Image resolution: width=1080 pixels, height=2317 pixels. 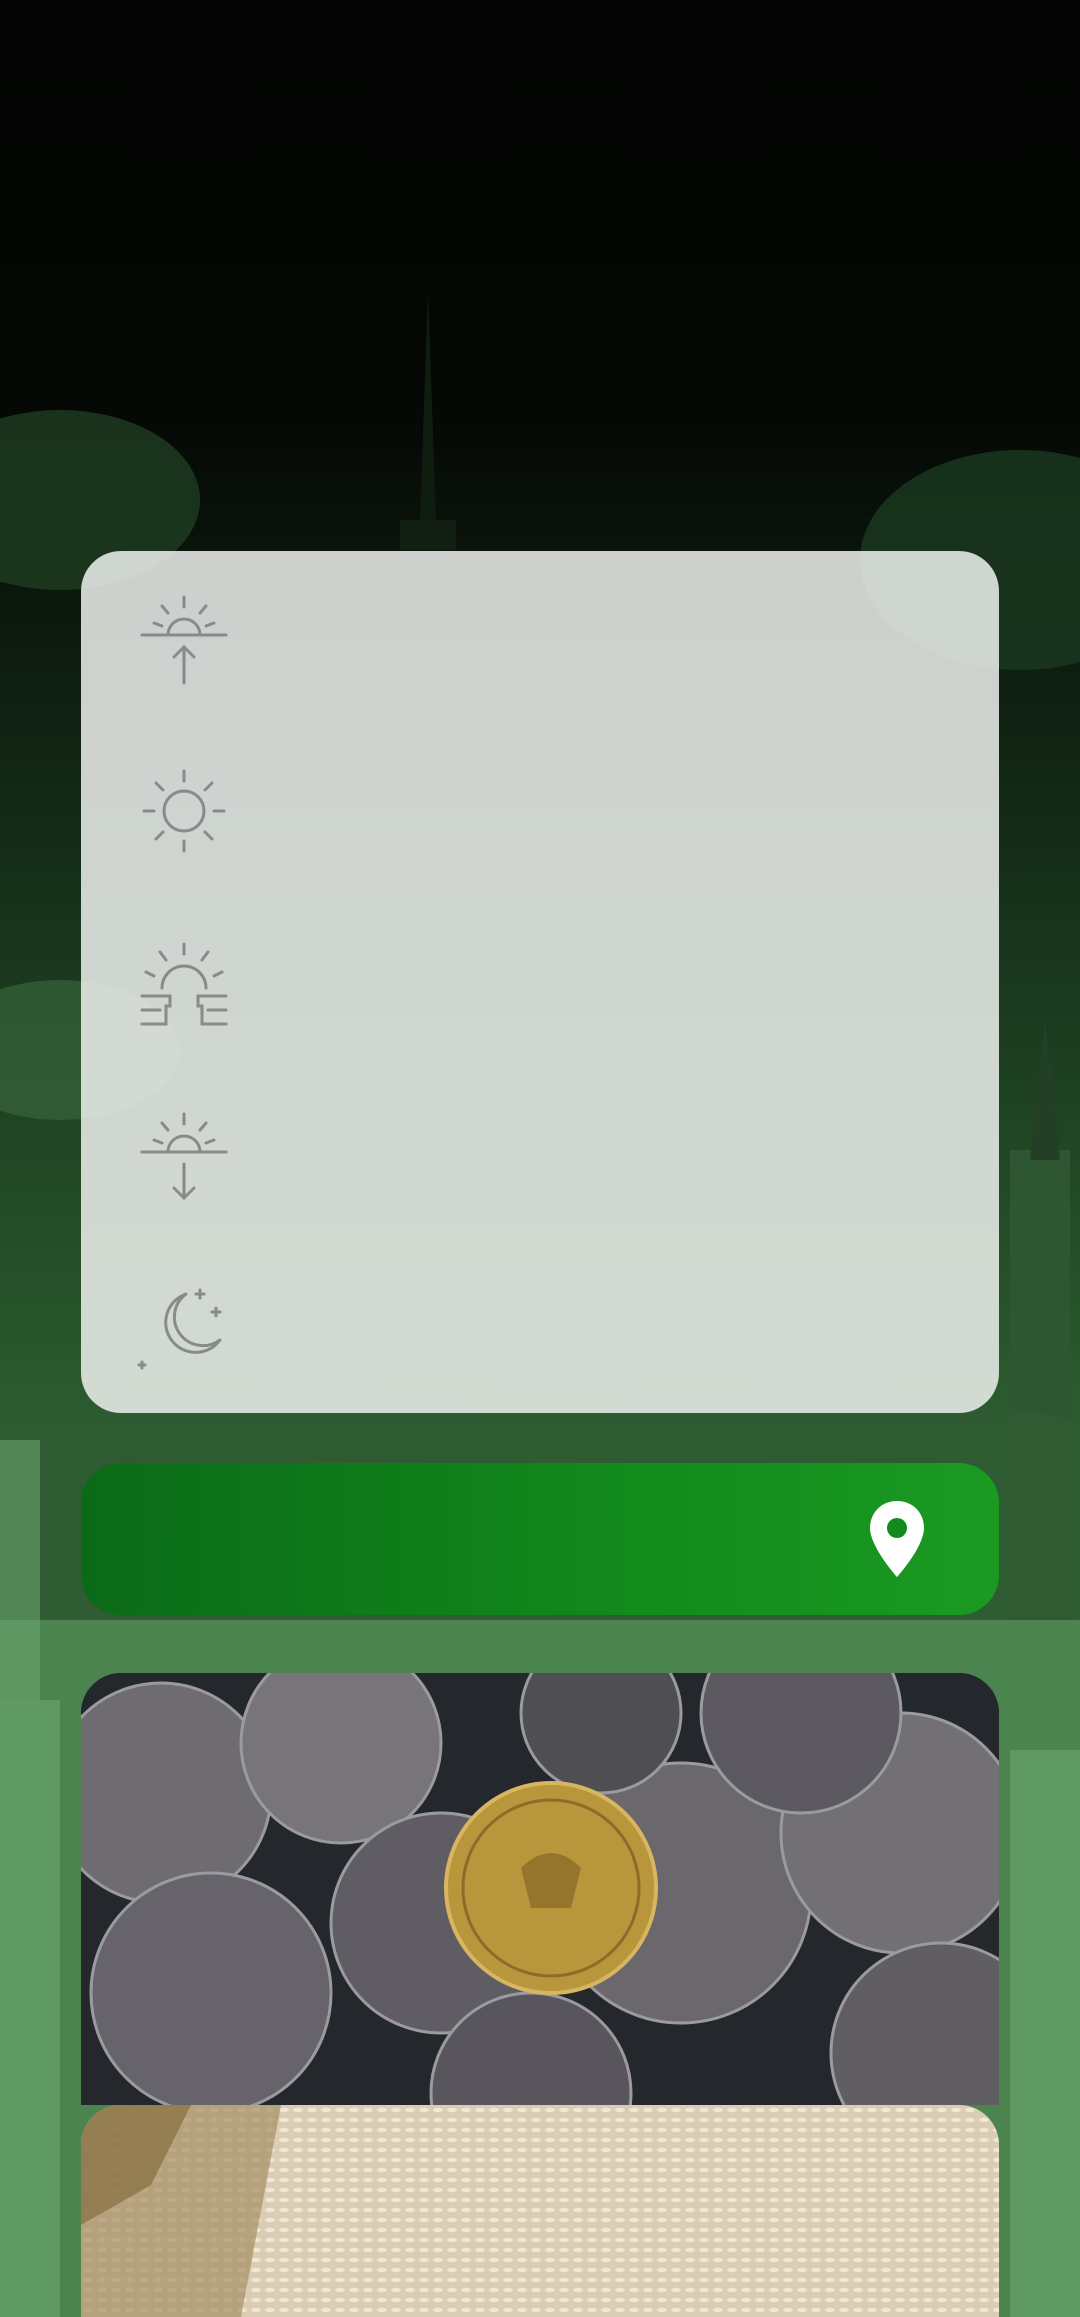 I want to click on moon-stars-icon, so click(x=184, y=1328).